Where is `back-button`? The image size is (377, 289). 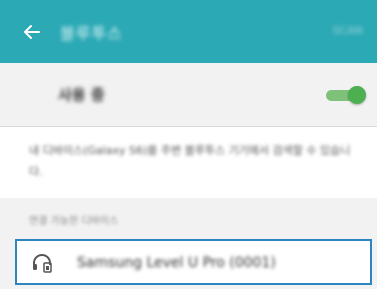
back-button is located at coordinates (32, 31).